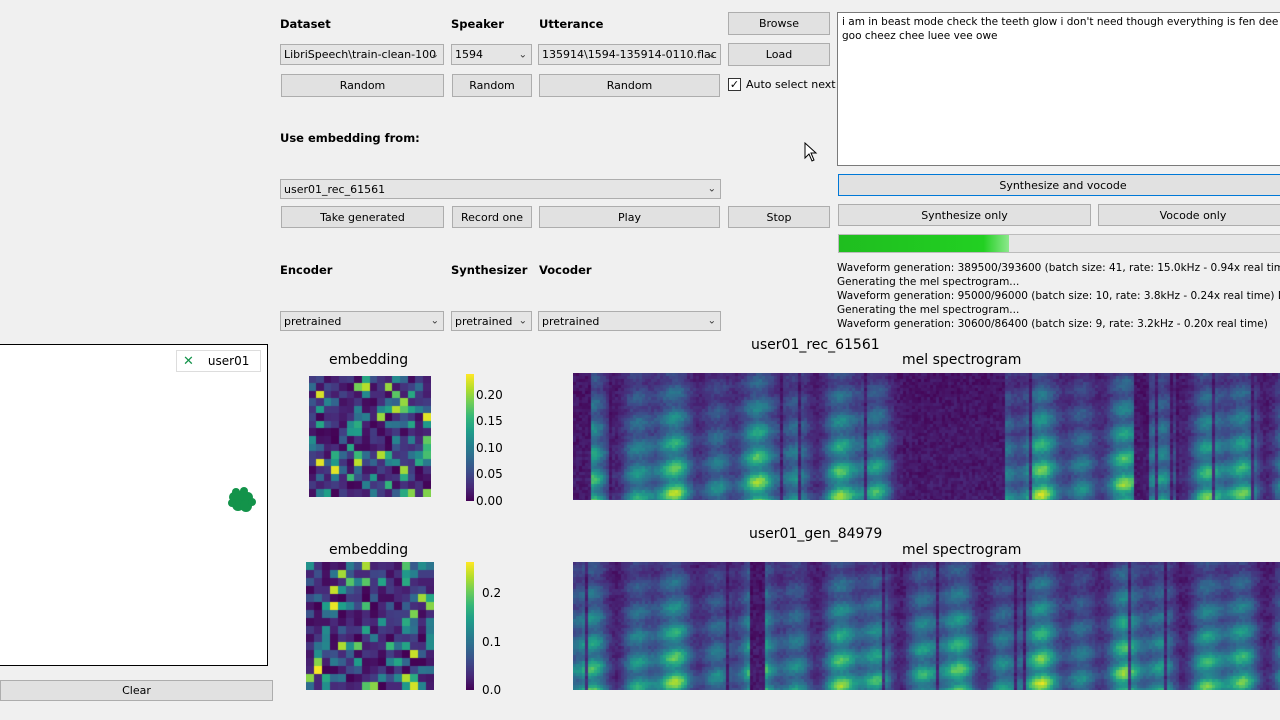 Image resolution: width=1280 pixels, height=720 pixels. What do you see at coordinates (242, 499) in the screenshot?
I see `projection-point-cluster` at bounding box center [242, 499].